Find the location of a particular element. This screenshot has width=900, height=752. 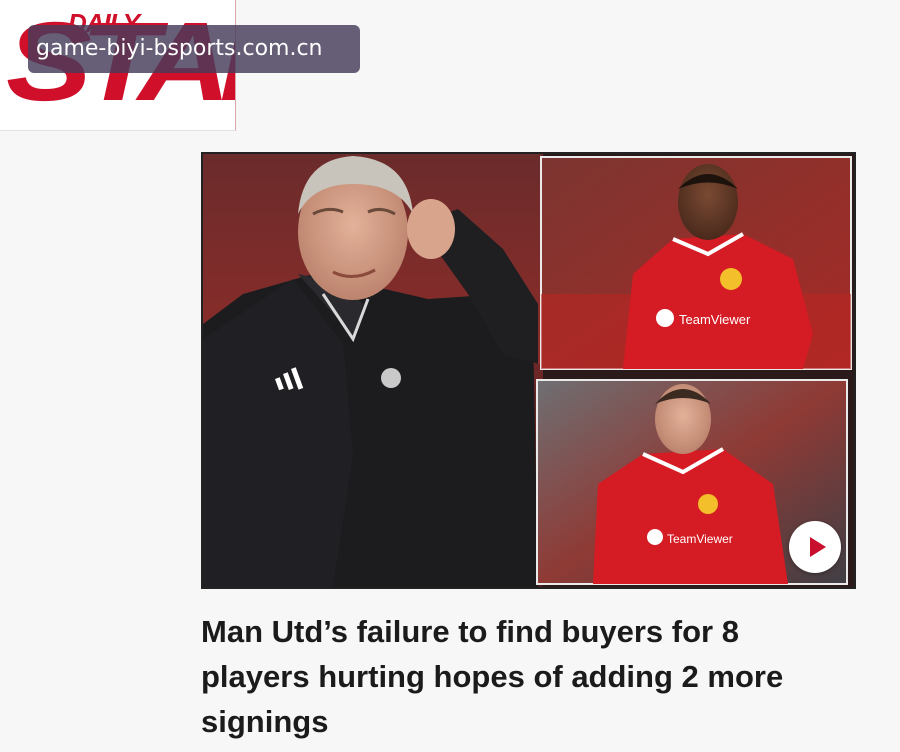

video-play-button is located at coordinates (815, 547).